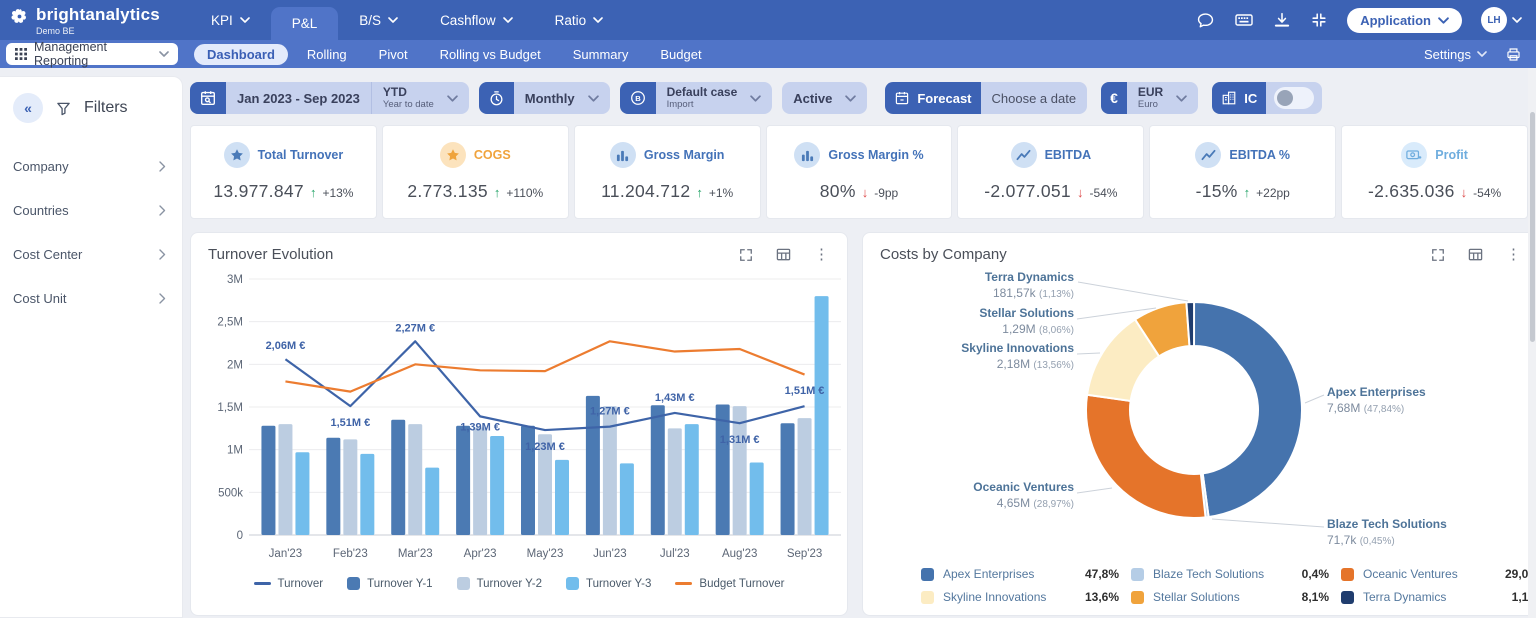  I want to click on tab-dashboard: Dashboard, so click(241, 54).